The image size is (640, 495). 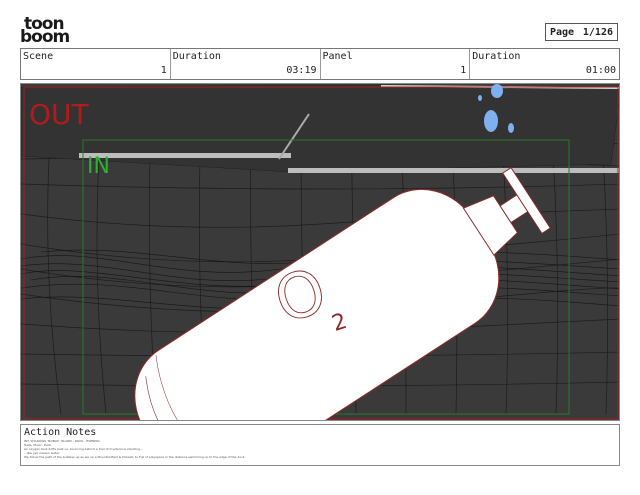 What do you see at coordinates (59, 114) in the screenshot?
I see `out-label: OUT` at bounding box center [59, 114].